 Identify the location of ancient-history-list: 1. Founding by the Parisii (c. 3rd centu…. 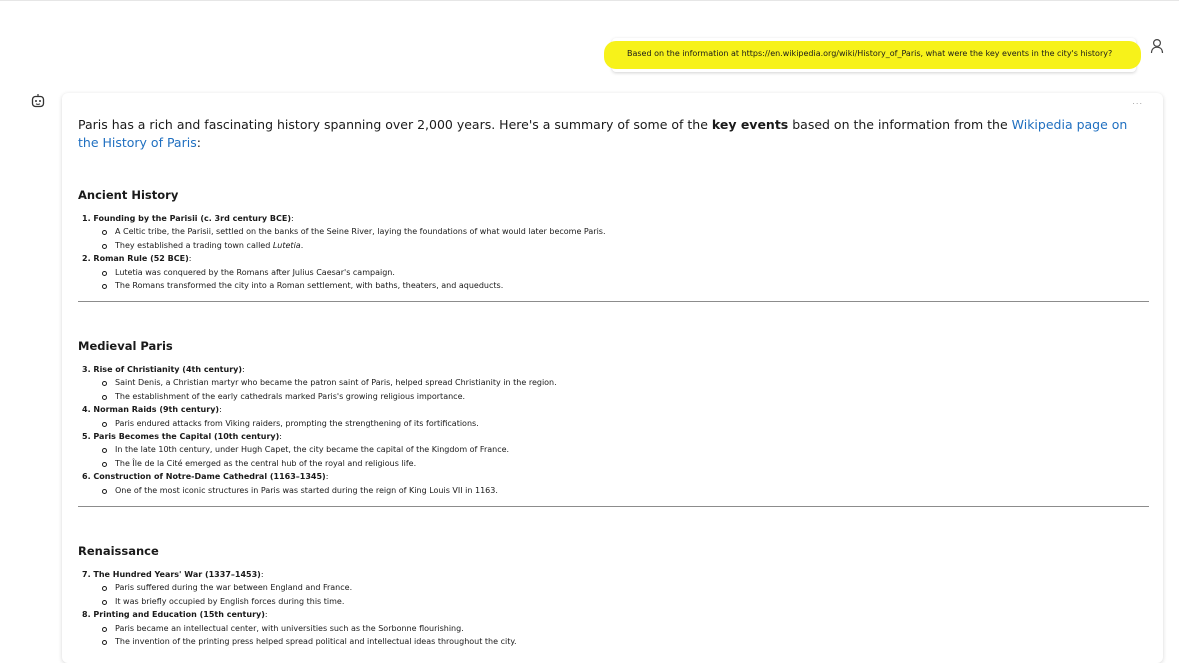
(612, 252).